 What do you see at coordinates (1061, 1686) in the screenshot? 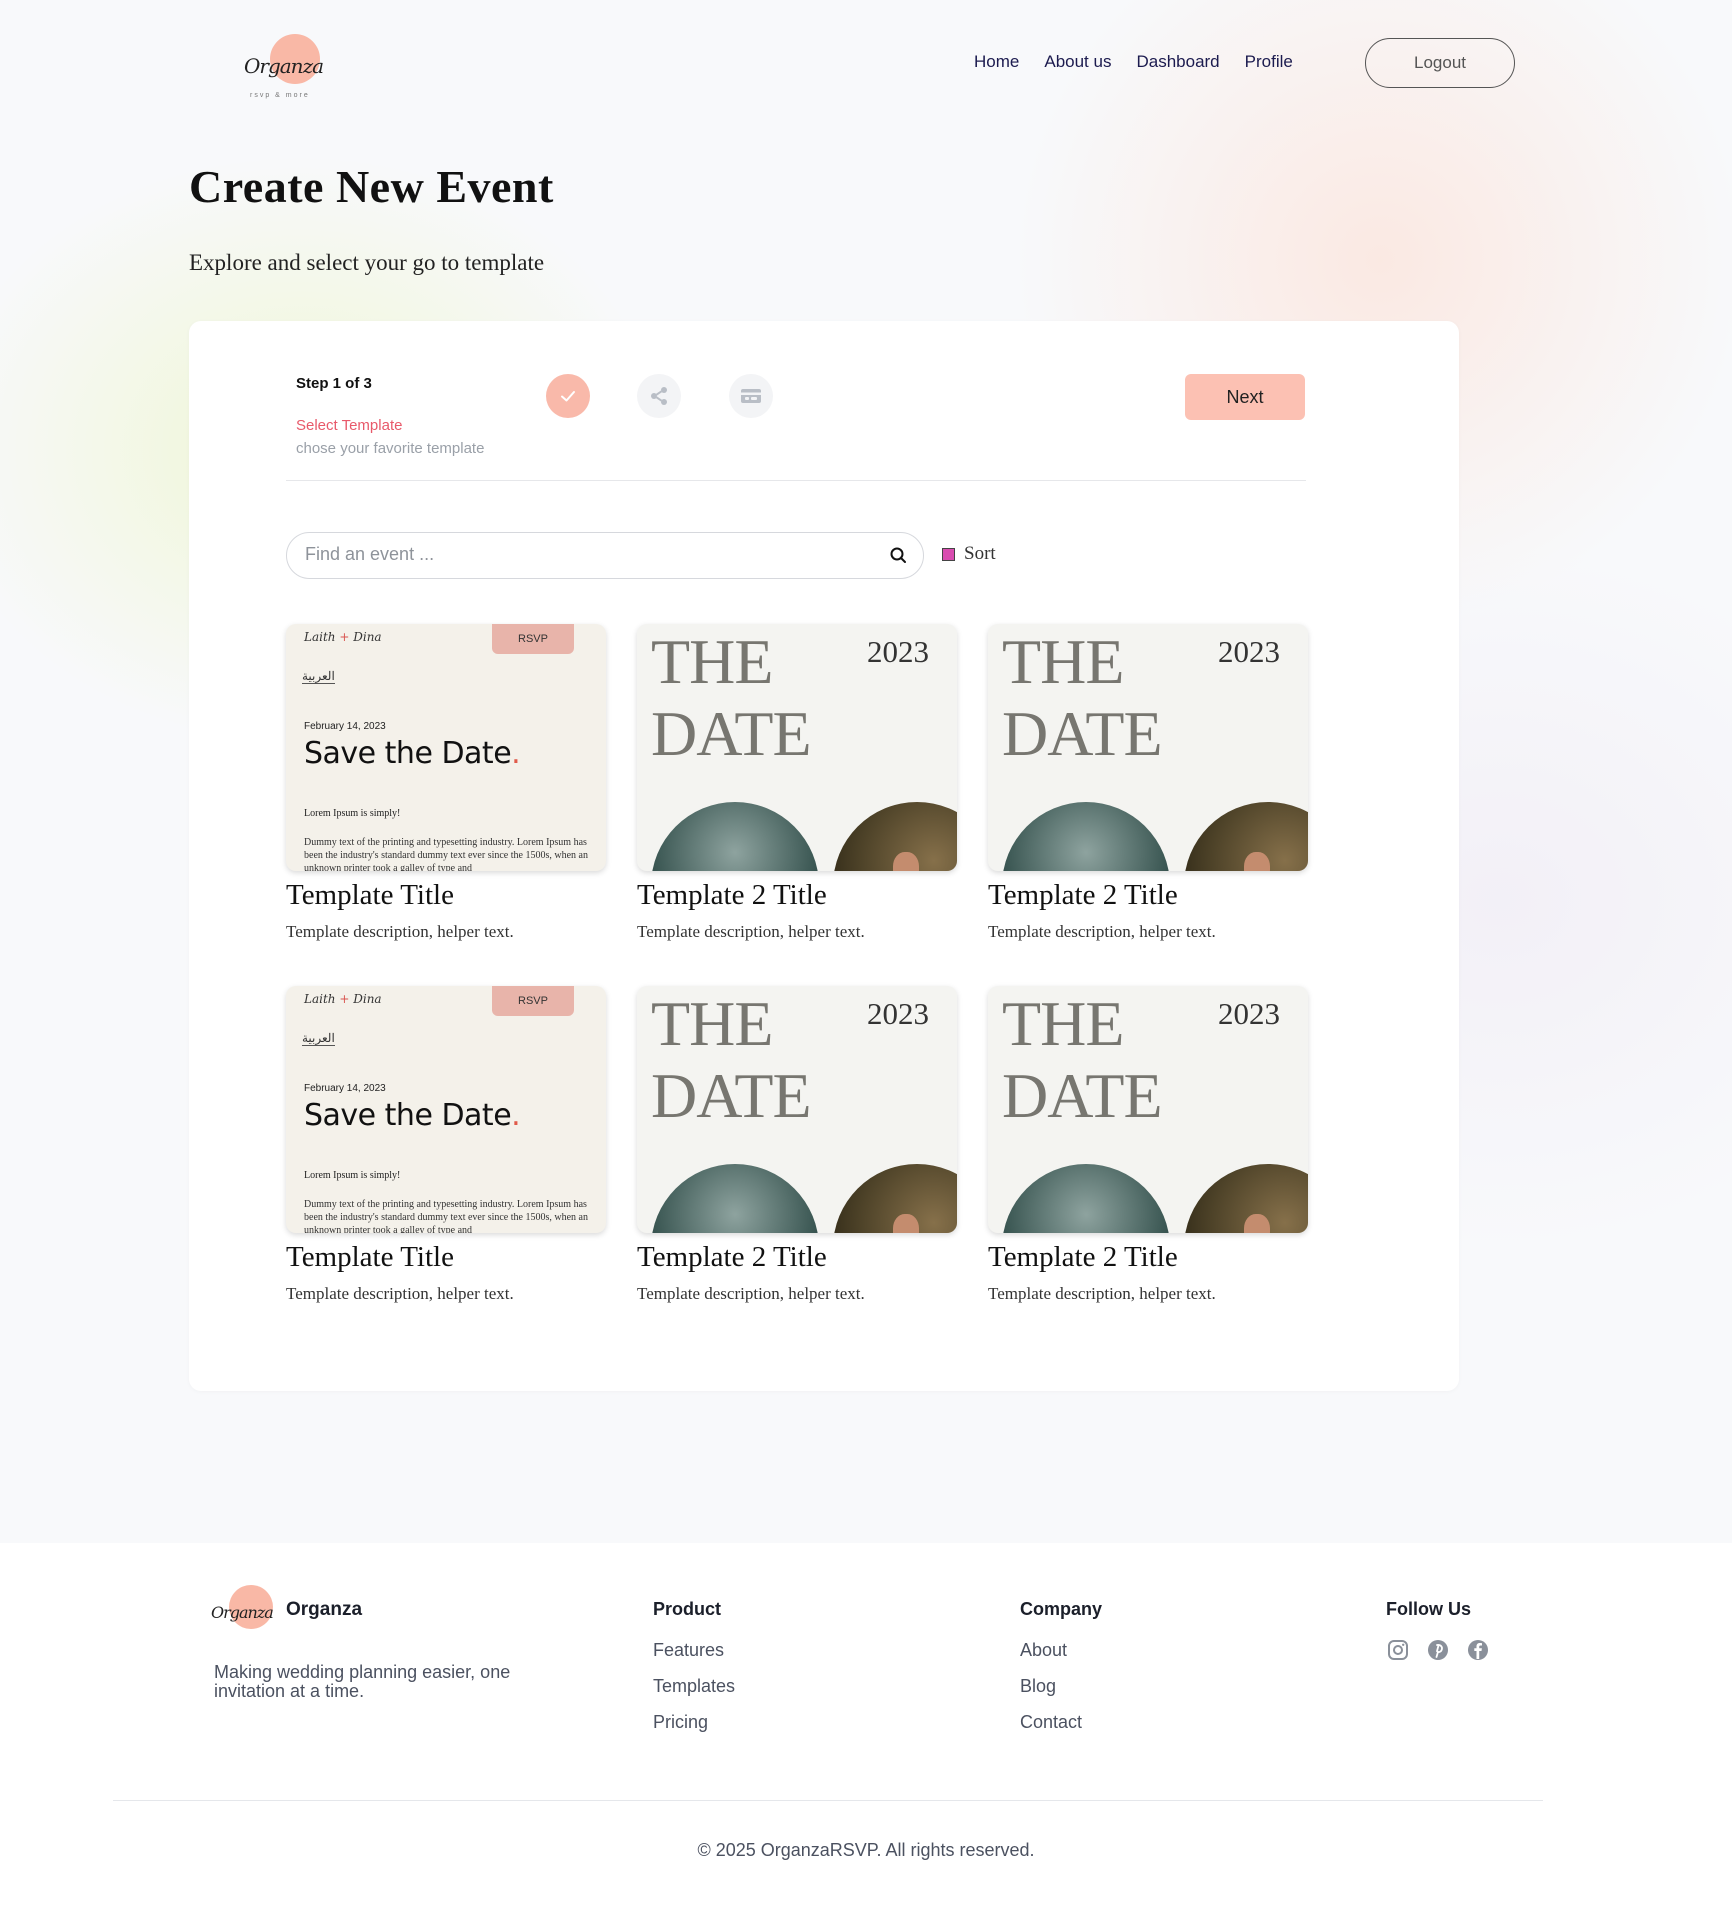
I see `footer-link-blog: Blog` at bounding box center [1061, 1686].